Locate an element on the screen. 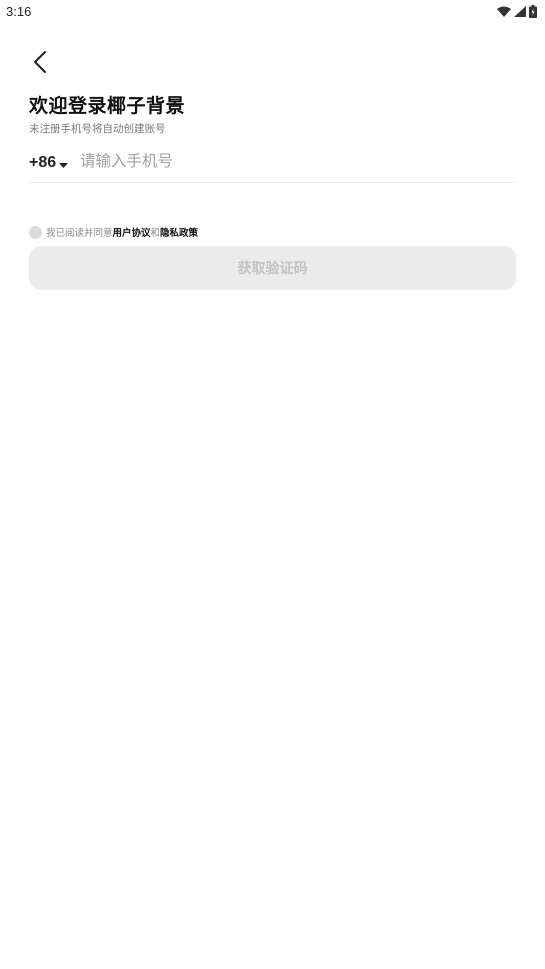 The image size is (545, 969). phone-row: +86 is located at coordinates (272, 163).